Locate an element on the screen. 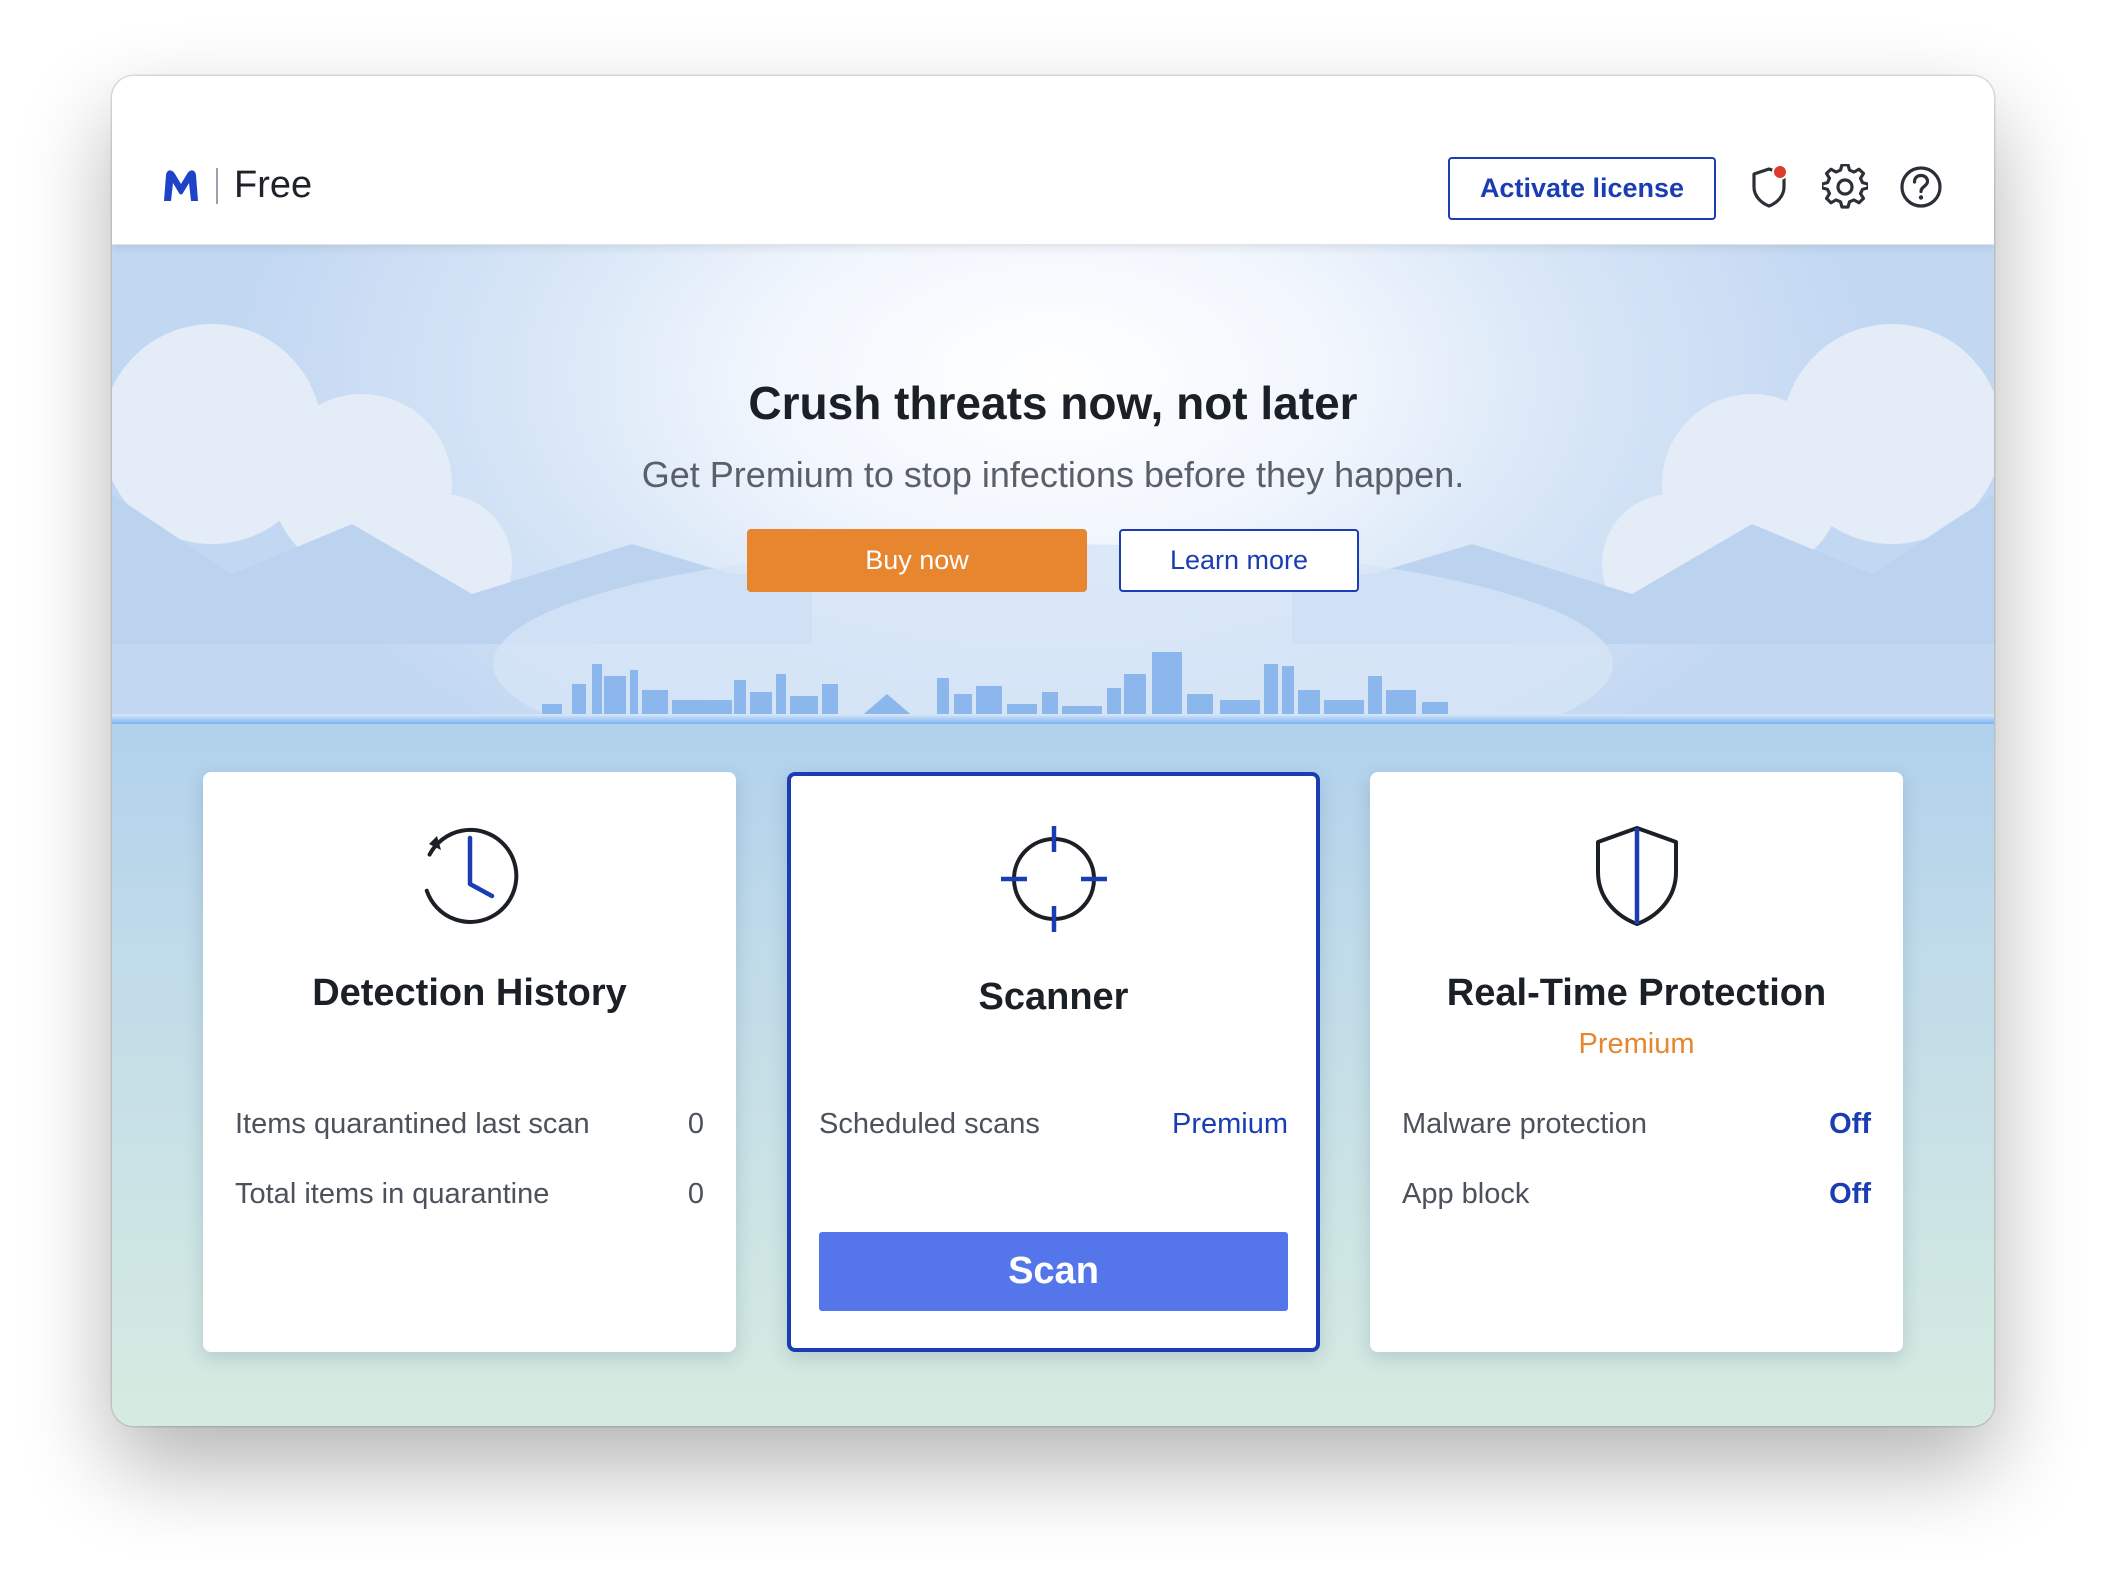  scanner-card: Scanner Scheduled scans Premium Scan is located at coordinates (1053, 1062).